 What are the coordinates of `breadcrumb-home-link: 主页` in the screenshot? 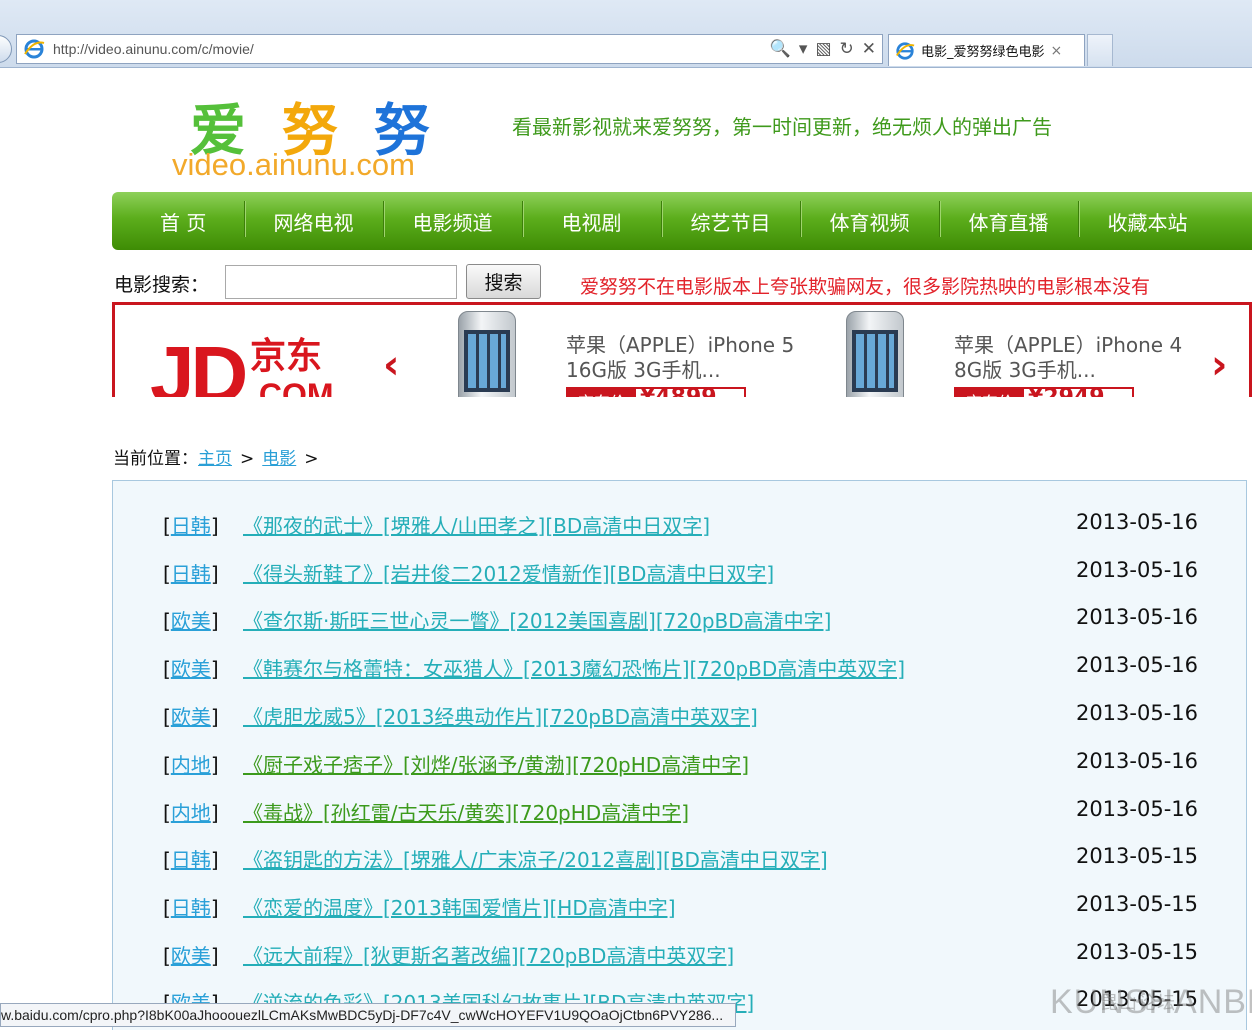 It's located at (215, 459).